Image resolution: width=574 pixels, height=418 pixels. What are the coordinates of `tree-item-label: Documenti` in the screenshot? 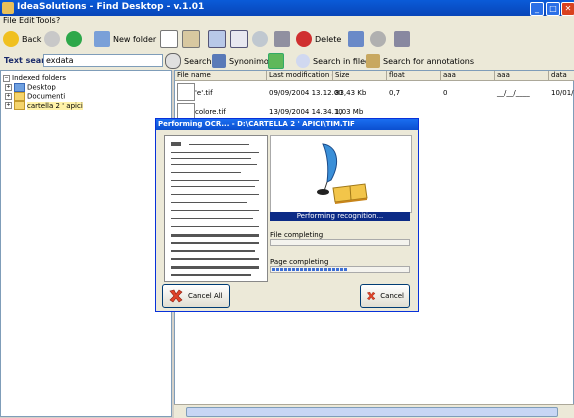 It's located at (46, 96).